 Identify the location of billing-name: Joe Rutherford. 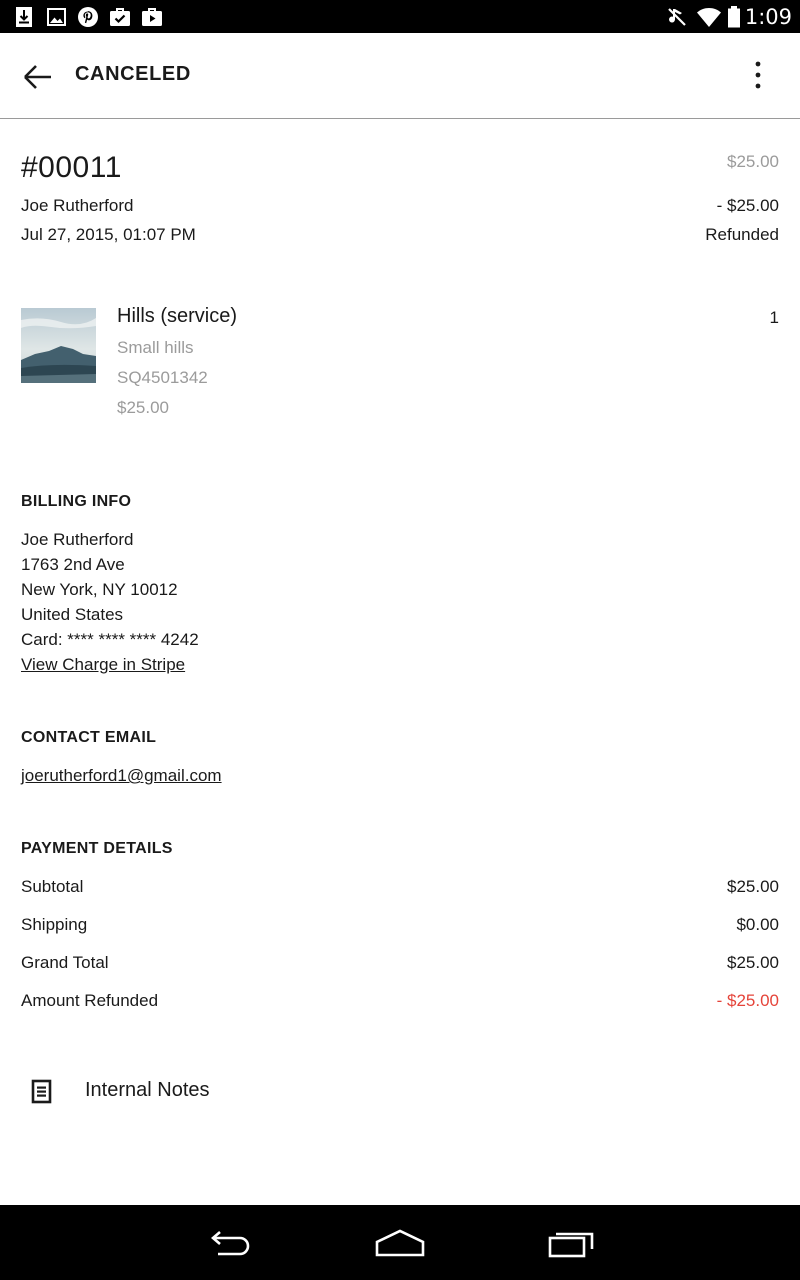
(77, 539).